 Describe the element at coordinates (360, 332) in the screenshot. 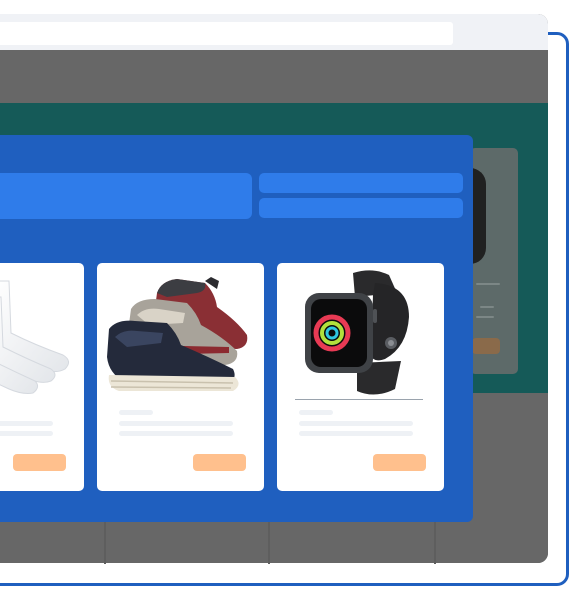

I see `smartwatch-image` at that location.